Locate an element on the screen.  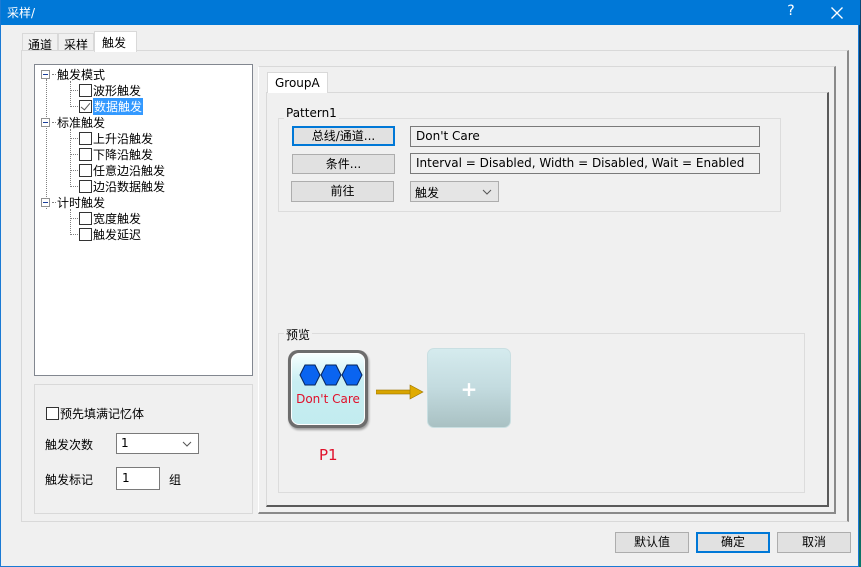
plus-icon: + is located at coordinates (469, 389).